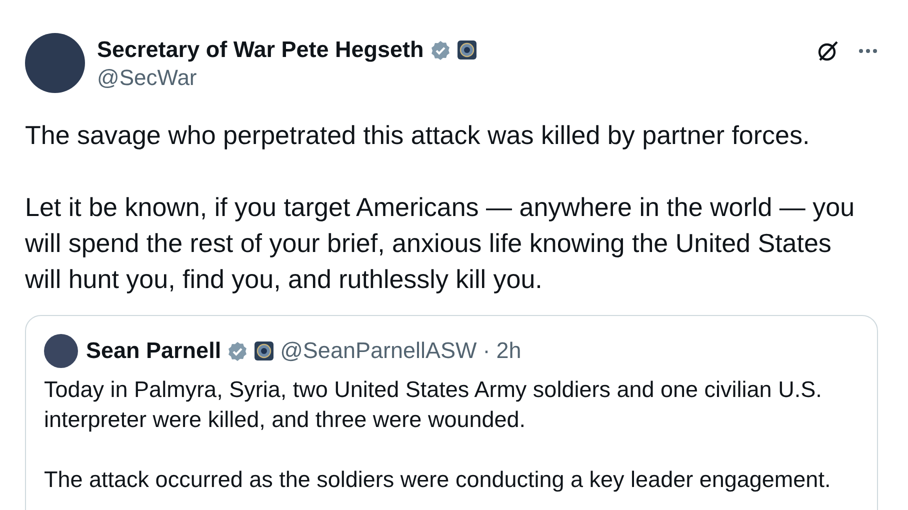 The image size is (908, 510). What do you see at coordinates (868, 51) in the screenshot?
I see `more-icon` at bounding box center [868, 51].